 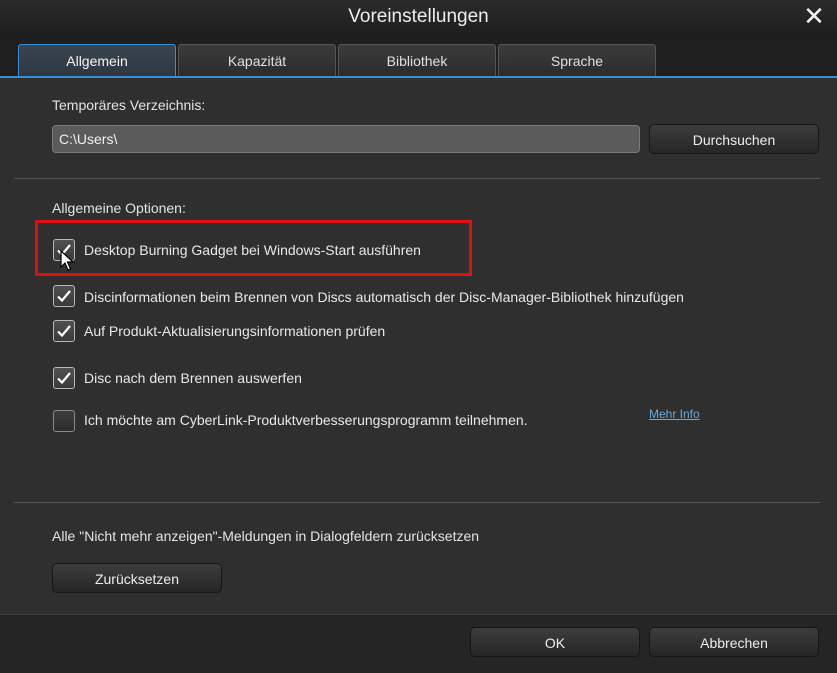 What do you see at coordinates (555, 642) in the screenshot?
I see `ok-button: OK` at bounding box center [555, 642].